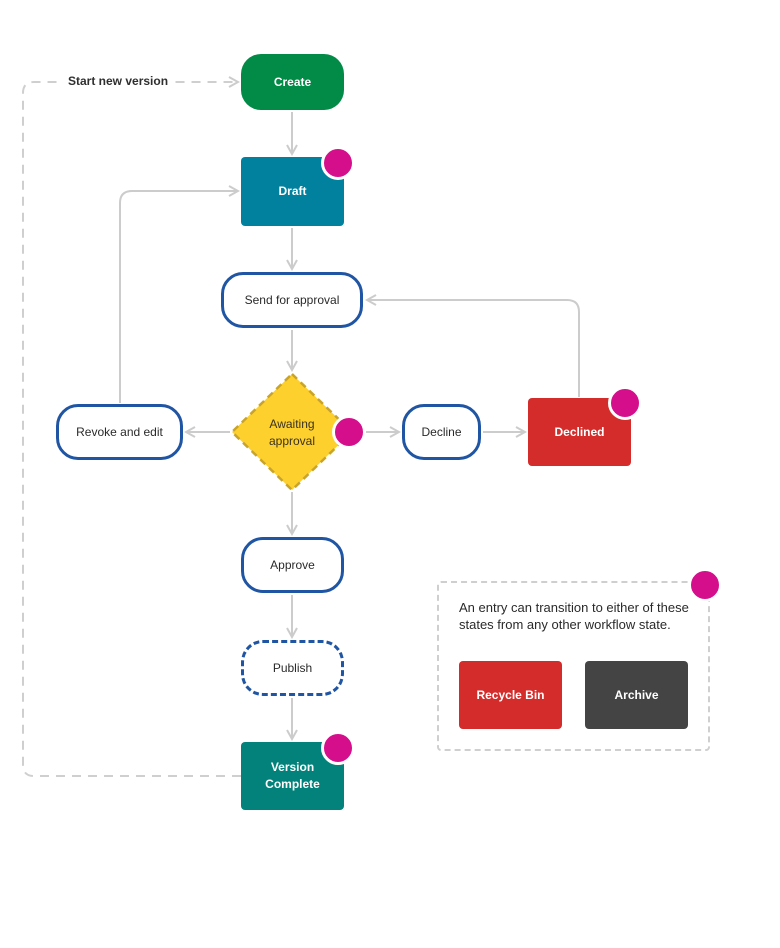  Describe the element at coordinates (292, 300) in the screenshot. I see `send-for-approval-node: Send for approval` at that location.